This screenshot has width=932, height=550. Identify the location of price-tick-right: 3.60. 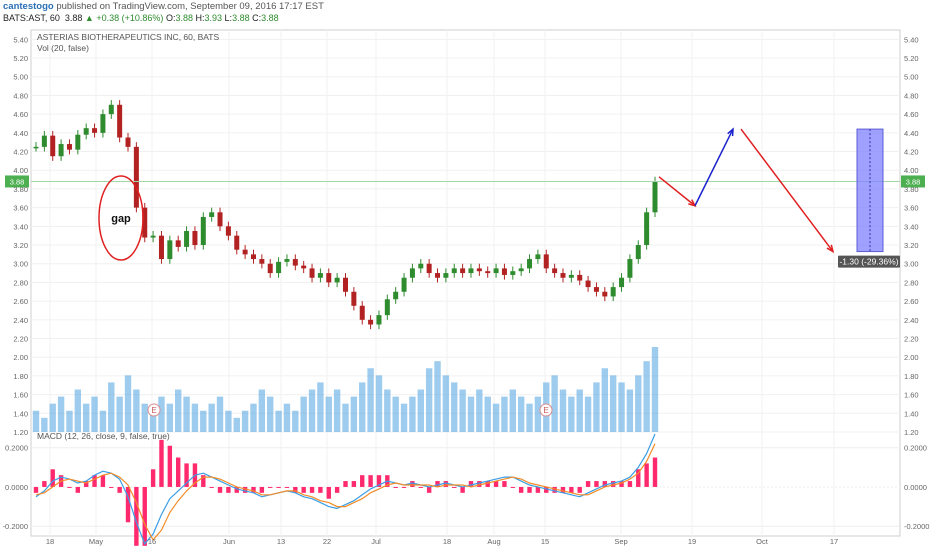
(911, 208).